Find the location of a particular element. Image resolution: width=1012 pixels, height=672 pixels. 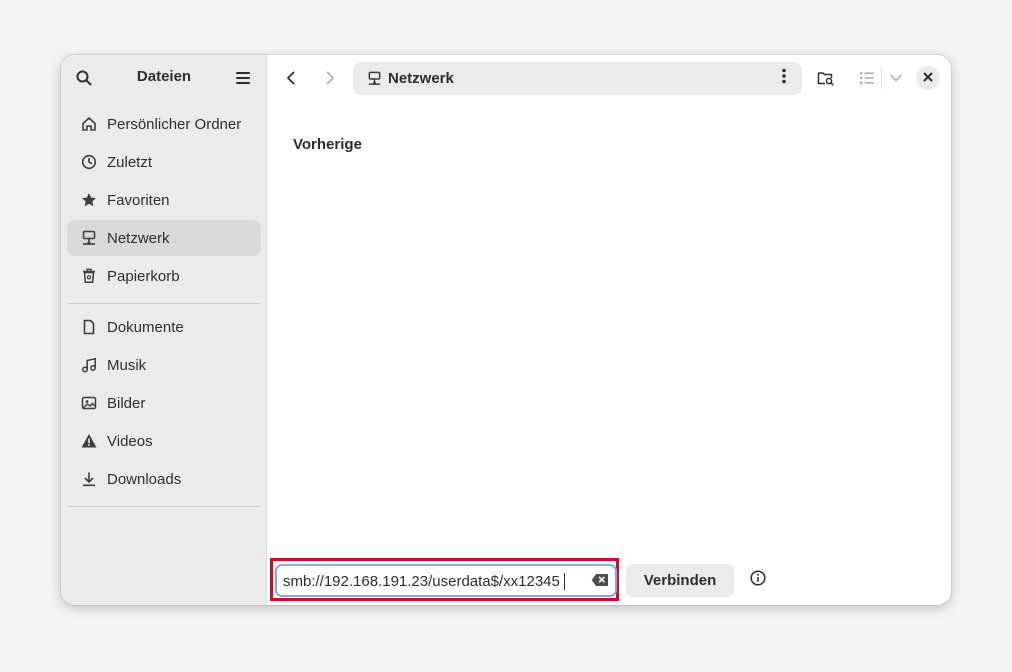

back-button is located at coordinates (291, 78).